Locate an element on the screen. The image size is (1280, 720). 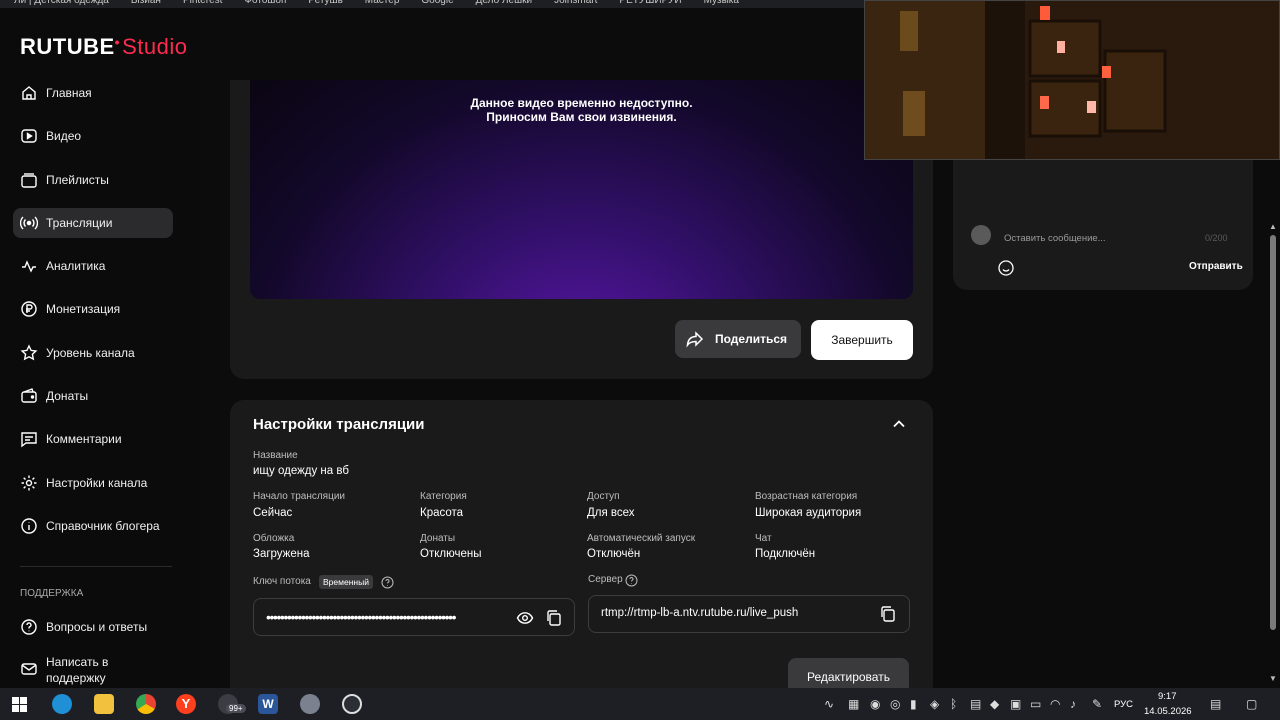
home-icon is located at coordinates (29, 93).